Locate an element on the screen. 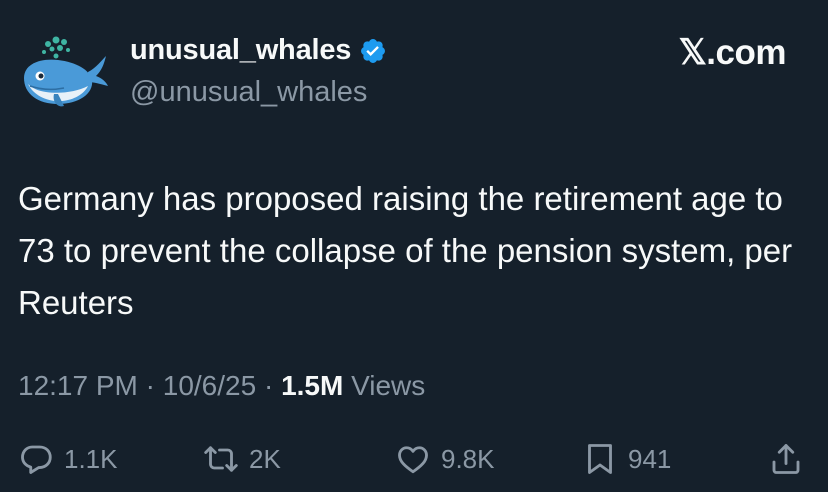 Image resolution: width=828 pixels, height=492 pixels. views-label: Views is located at coordinates (388, 385).